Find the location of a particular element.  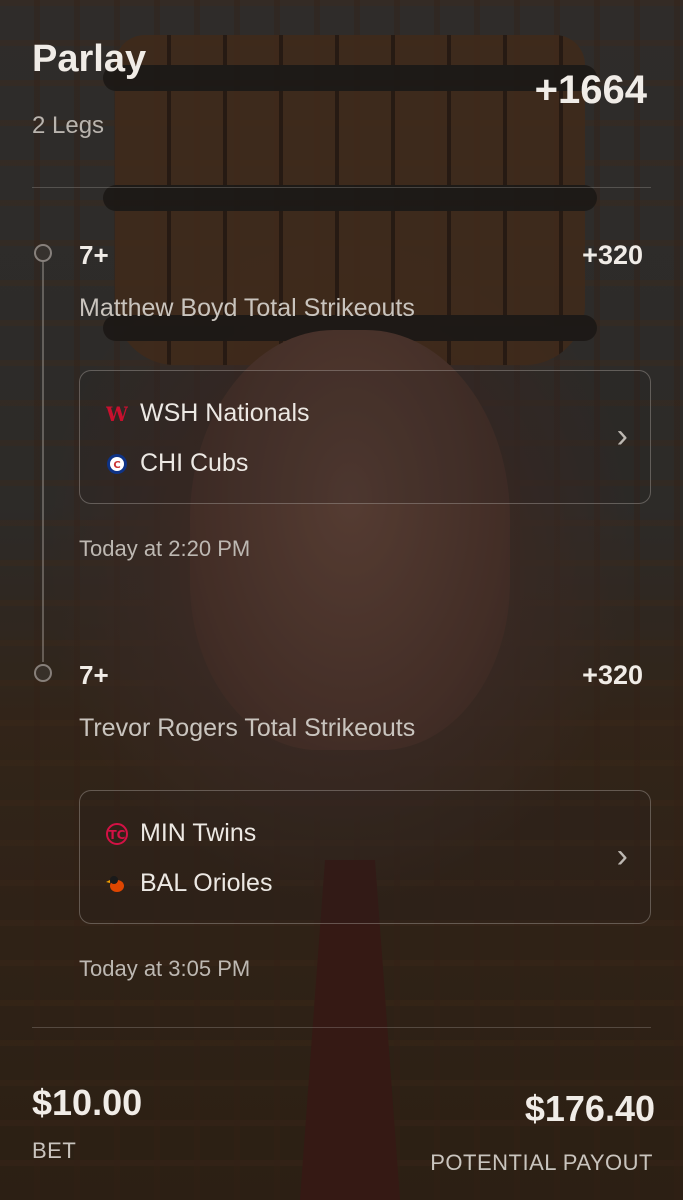

team-row: W WSH Nationals is located at coordinates (207, 413).